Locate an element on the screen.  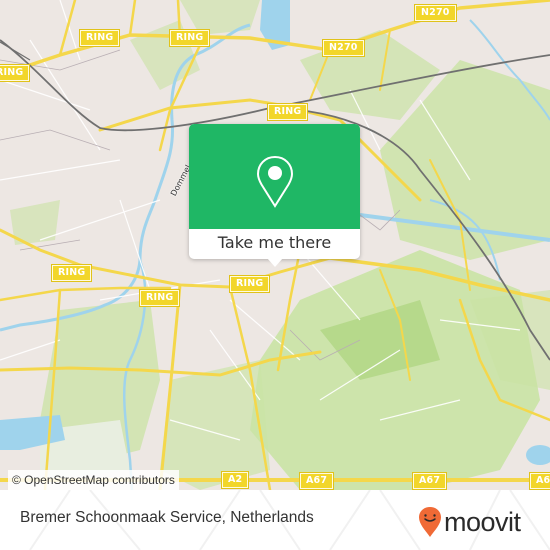
take-me-there-button: Take me there is located at coordinates (274, 244).